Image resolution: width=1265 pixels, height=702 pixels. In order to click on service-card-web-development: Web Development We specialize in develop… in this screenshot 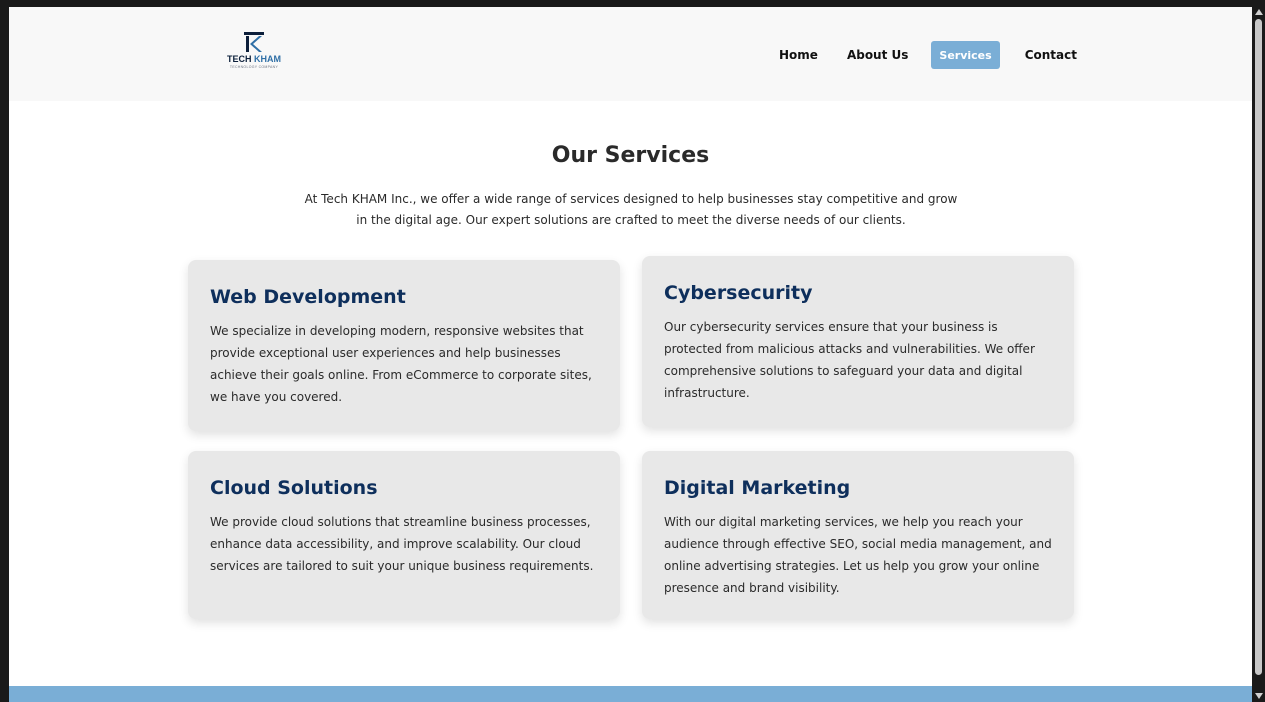, I will do `click(404, 345)`.